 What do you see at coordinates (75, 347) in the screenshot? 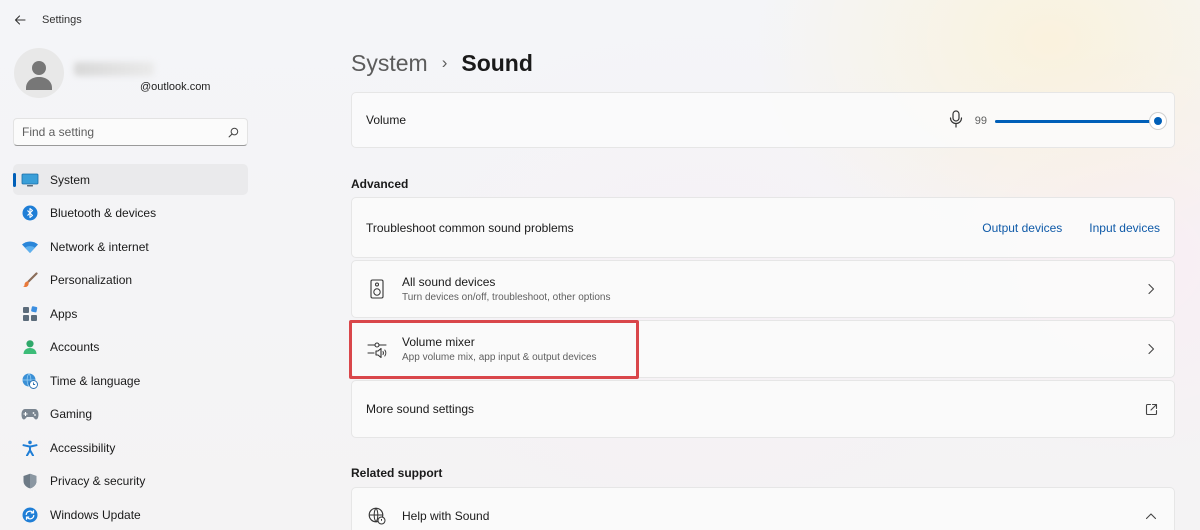
I see `sidebar-item-label: Accounts` at bounding box center [75, 347].